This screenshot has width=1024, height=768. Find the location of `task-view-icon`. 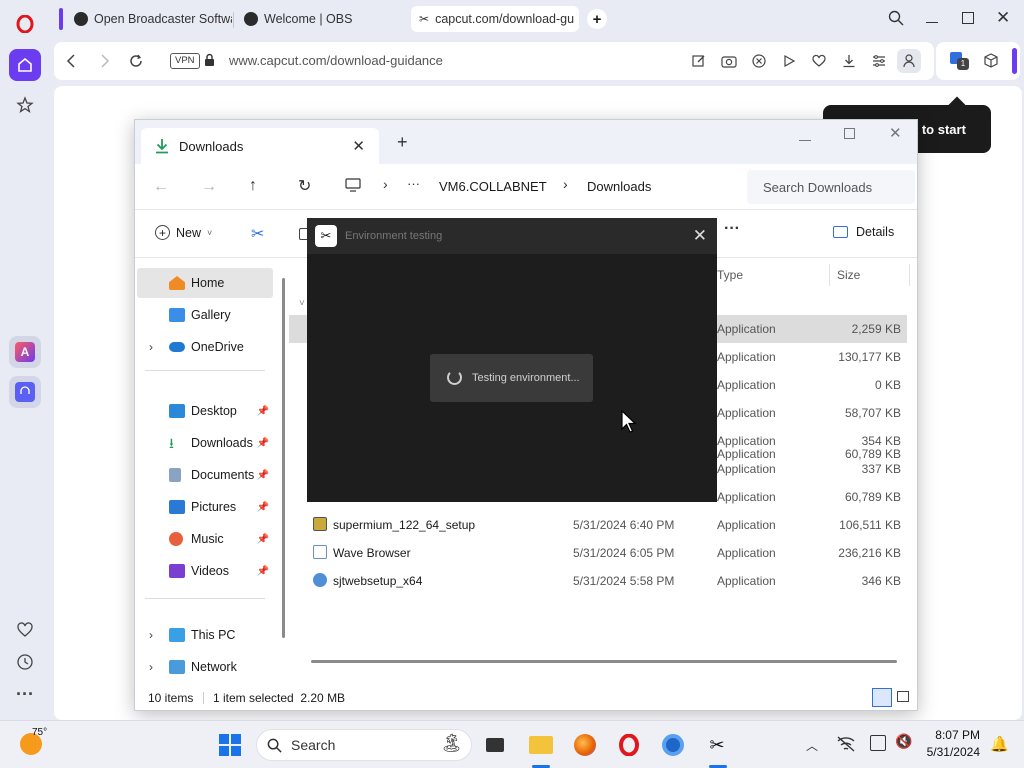

task-view-icon is located at coordinates (495, 745).